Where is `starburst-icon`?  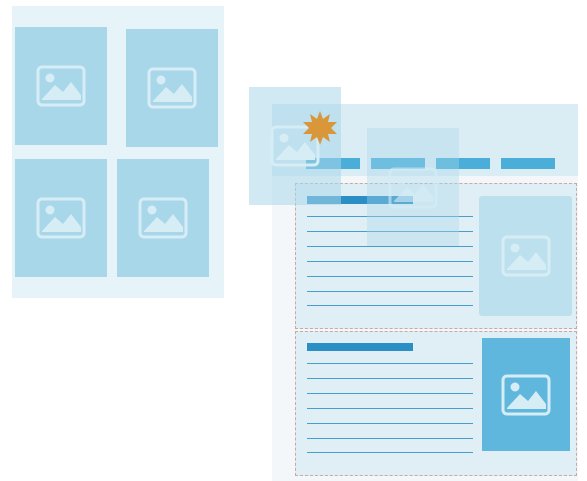 starburst-icon is located at coordinates (320, 128).